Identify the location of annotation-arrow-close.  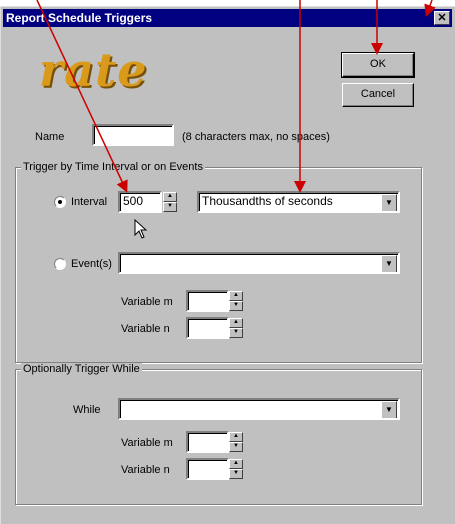
(430, 8).